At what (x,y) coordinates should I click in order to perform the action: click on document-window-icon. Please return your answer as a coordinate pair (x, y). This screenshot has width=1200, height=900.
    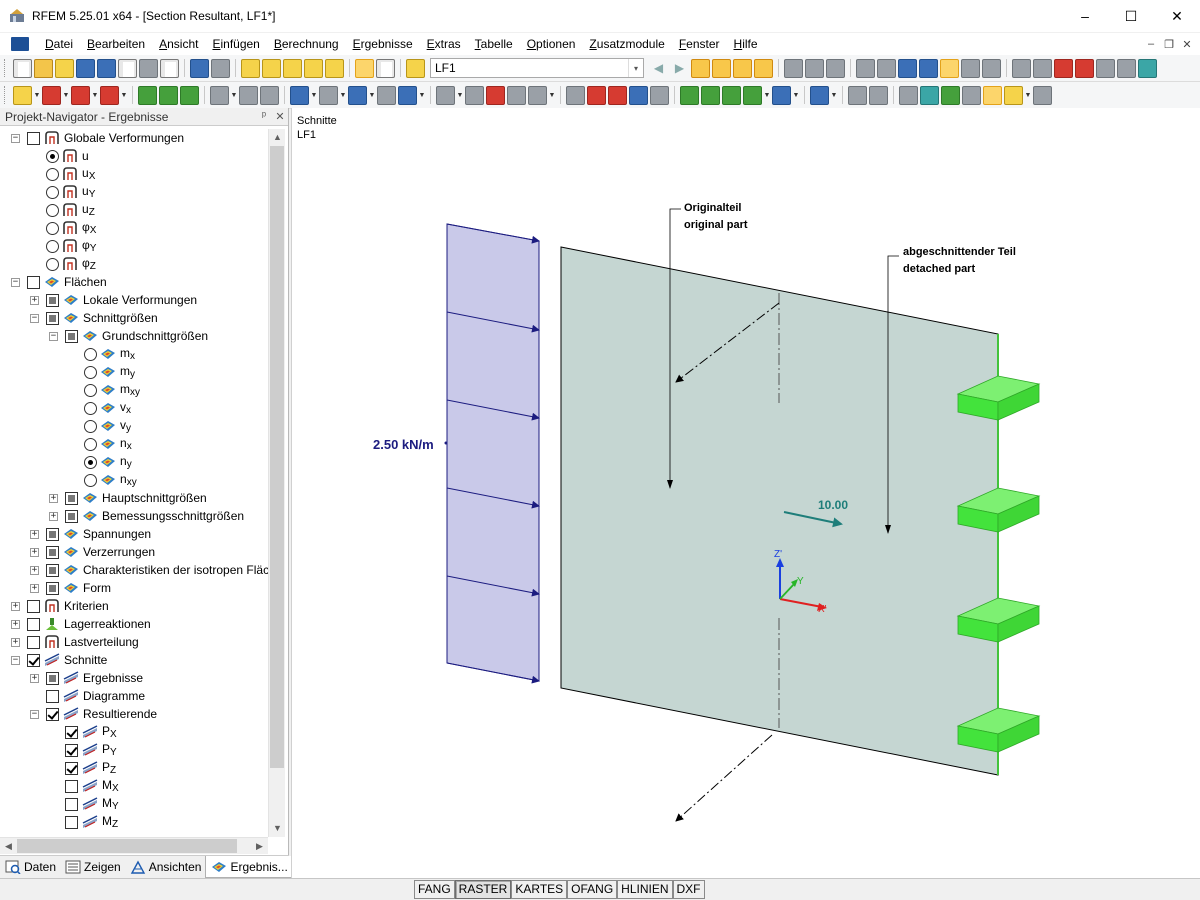
    Looking at the image, I should click on (20, 44).